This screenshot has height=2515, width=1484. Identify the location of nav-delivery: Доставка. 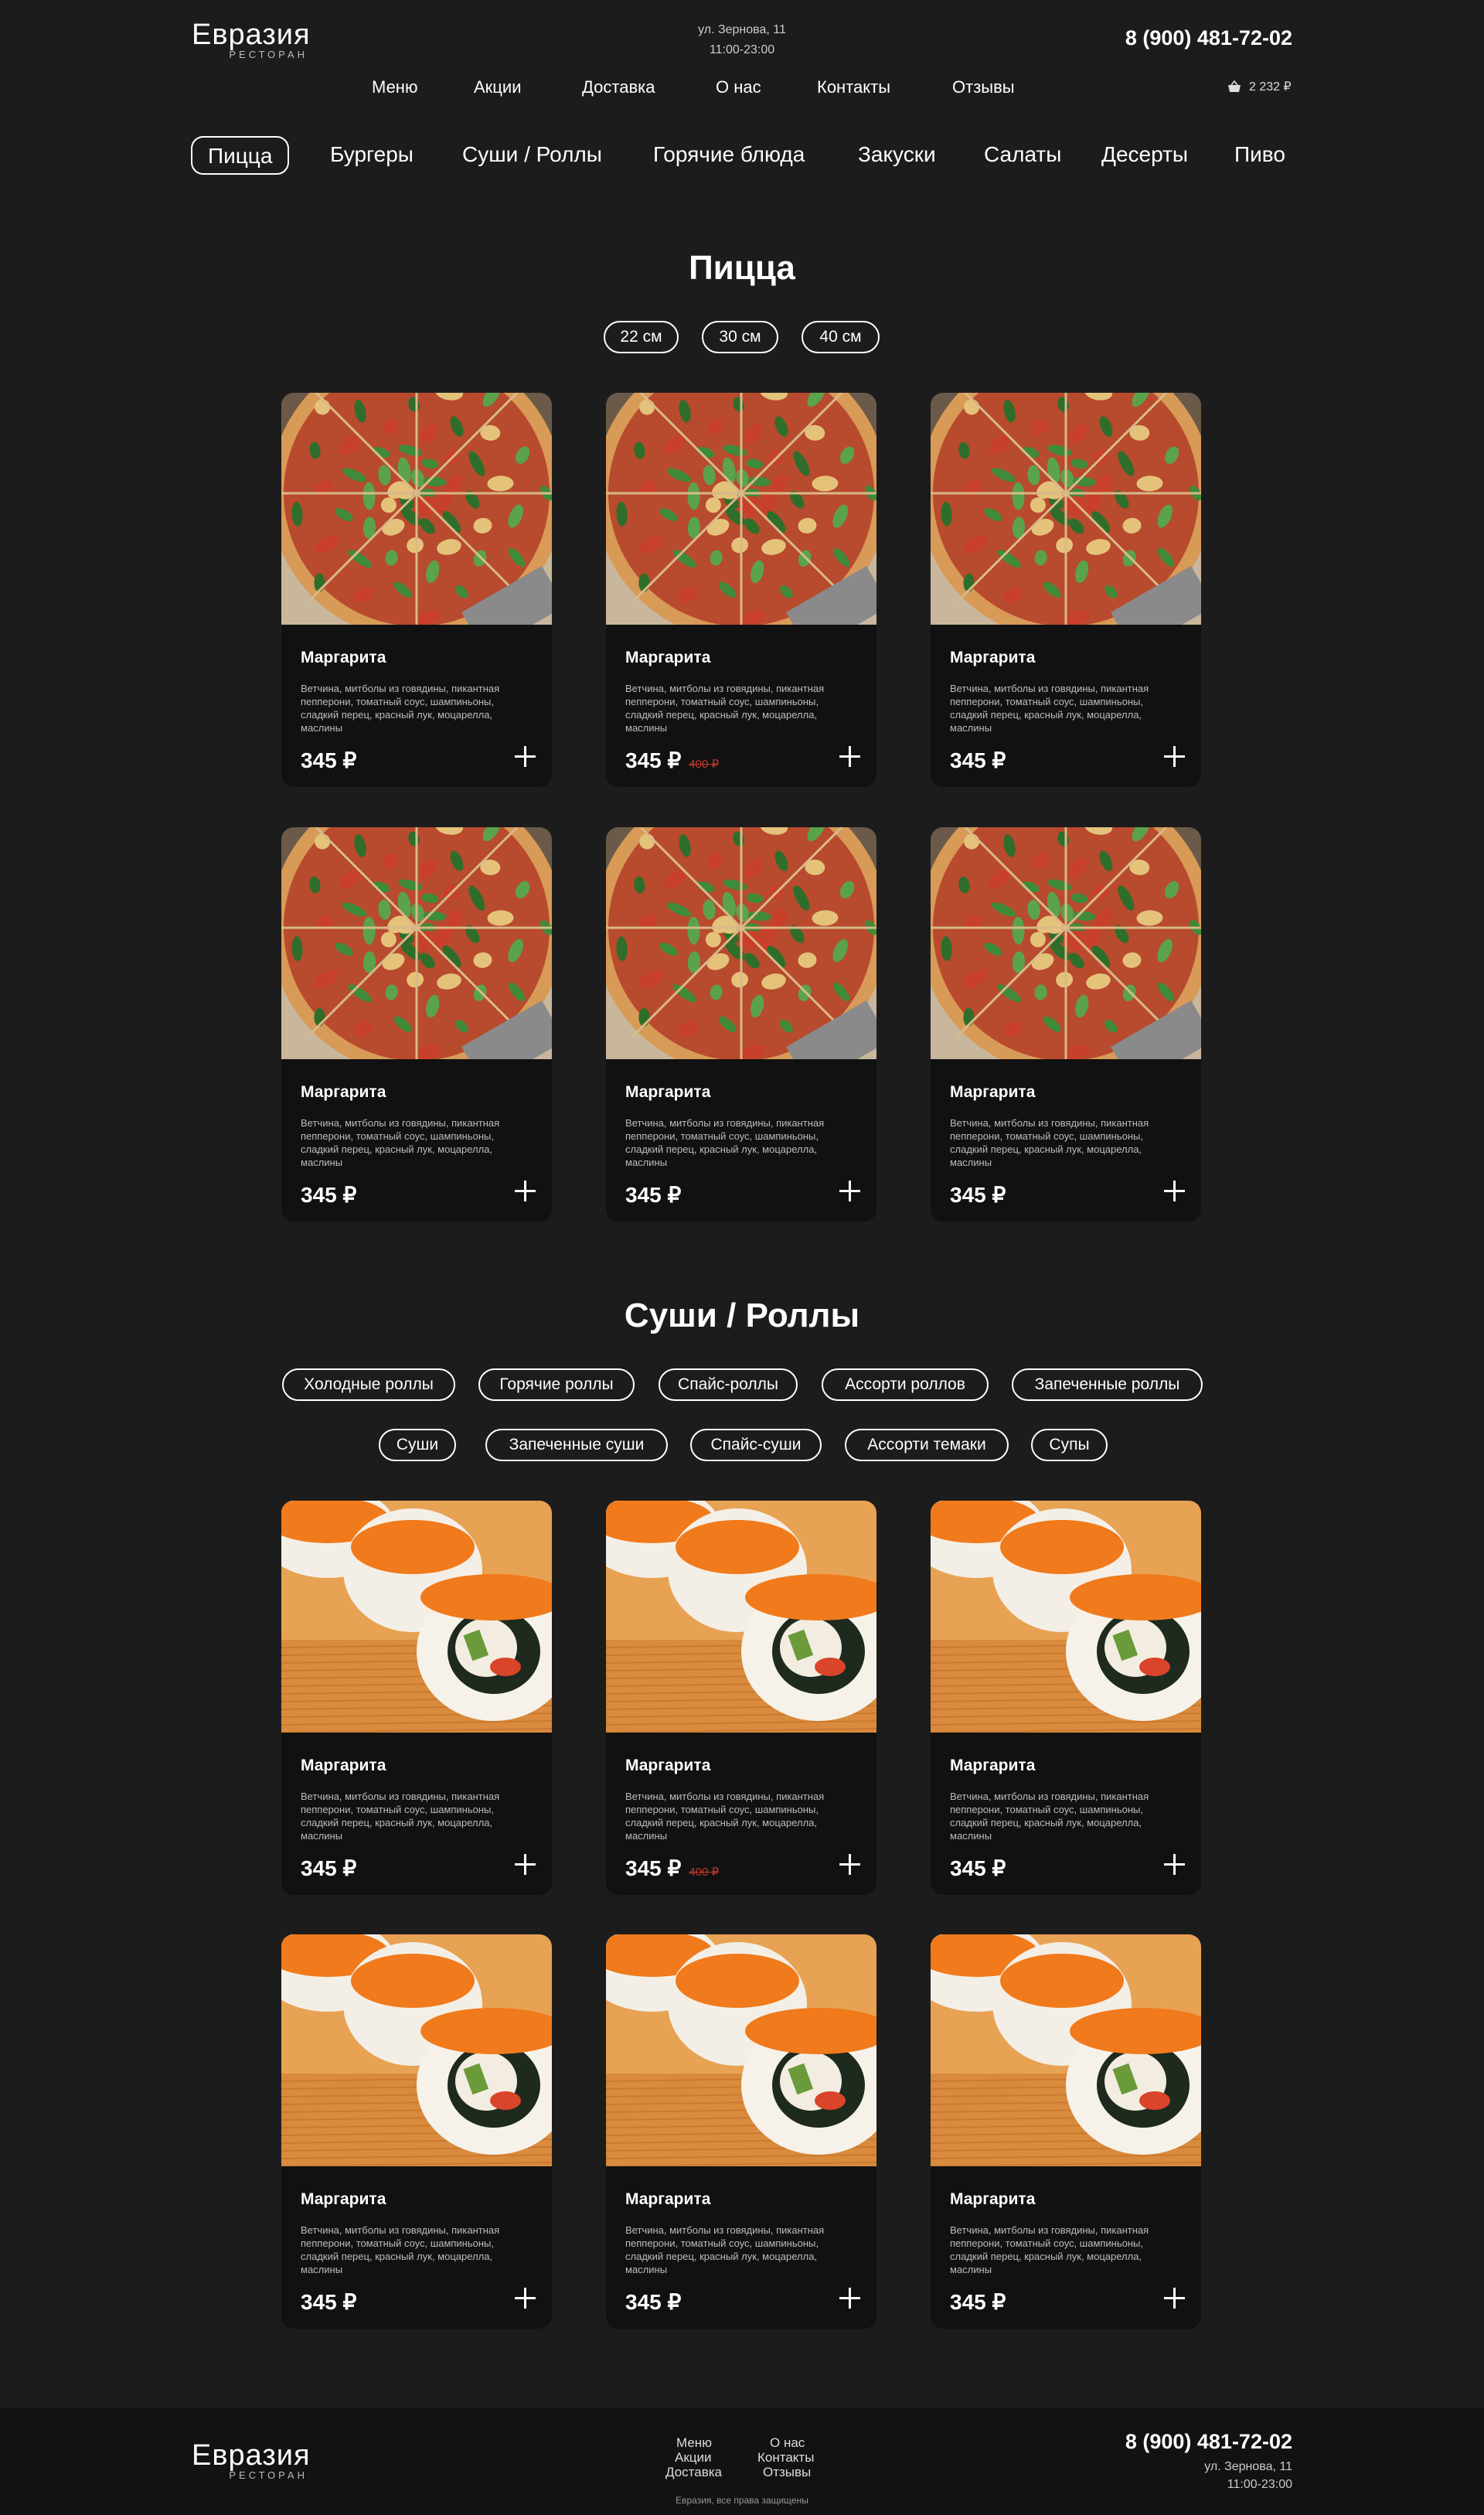
(618, 87).